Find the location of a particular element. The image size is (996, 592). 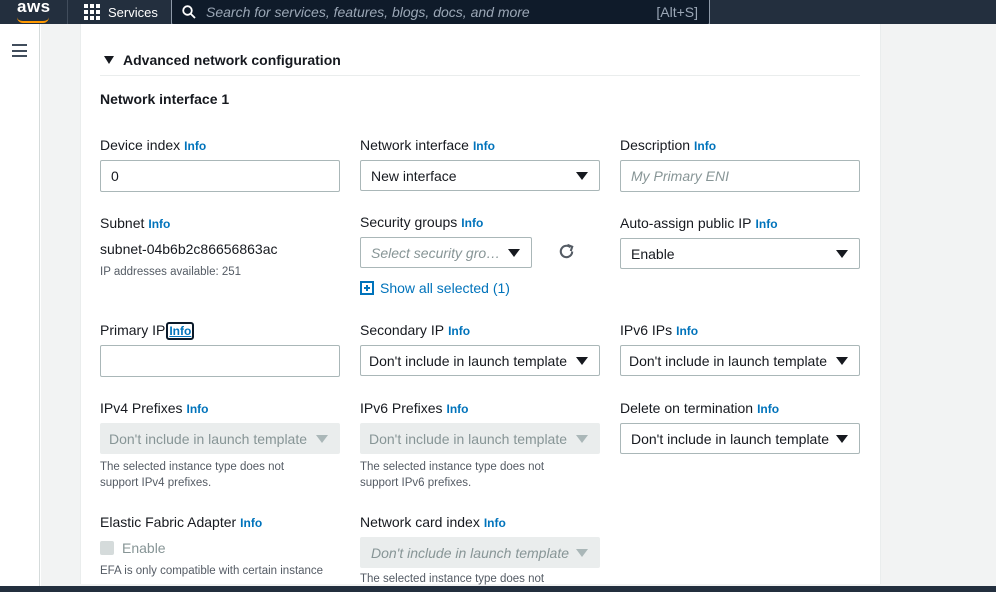

ipv4-prefixes-info-link: Info is located at coordinates (197, 409).